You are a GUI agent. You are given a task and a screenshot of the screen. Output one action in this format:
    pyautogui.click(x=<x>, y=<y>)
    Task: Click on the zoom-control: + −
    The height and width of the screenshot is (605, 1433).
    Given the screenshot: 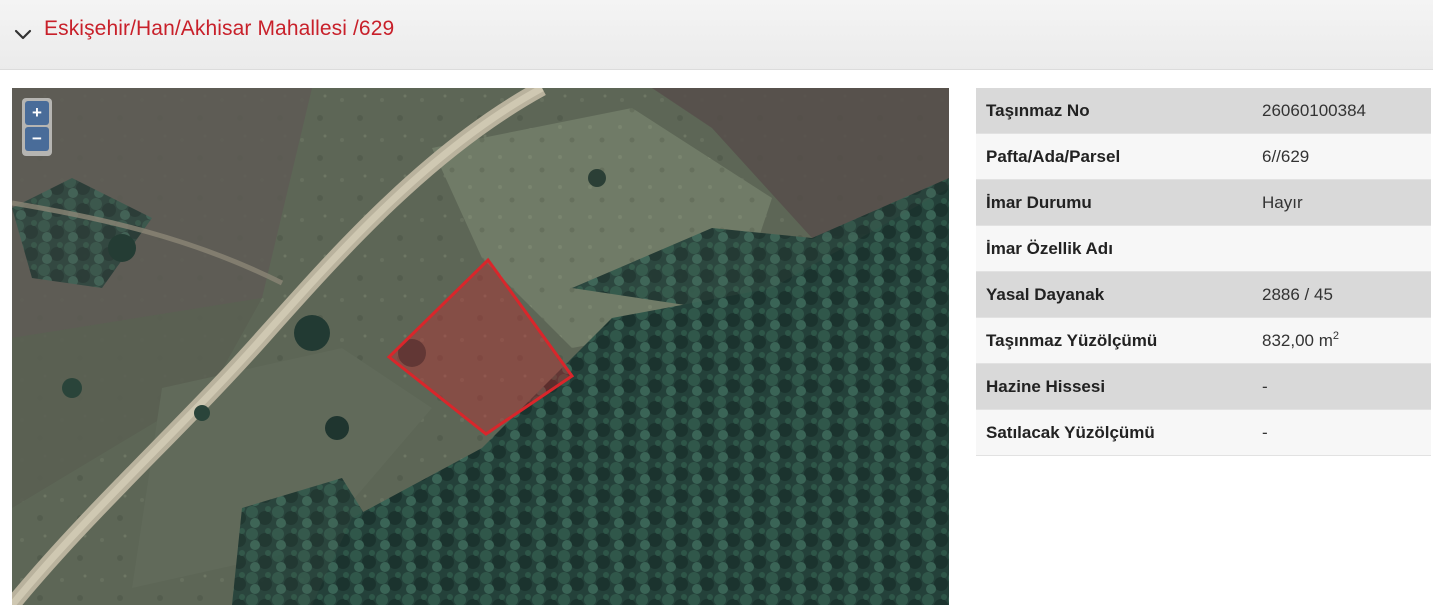 What is the action you would take?
    pyautogui.click(x=37, y=127)
    